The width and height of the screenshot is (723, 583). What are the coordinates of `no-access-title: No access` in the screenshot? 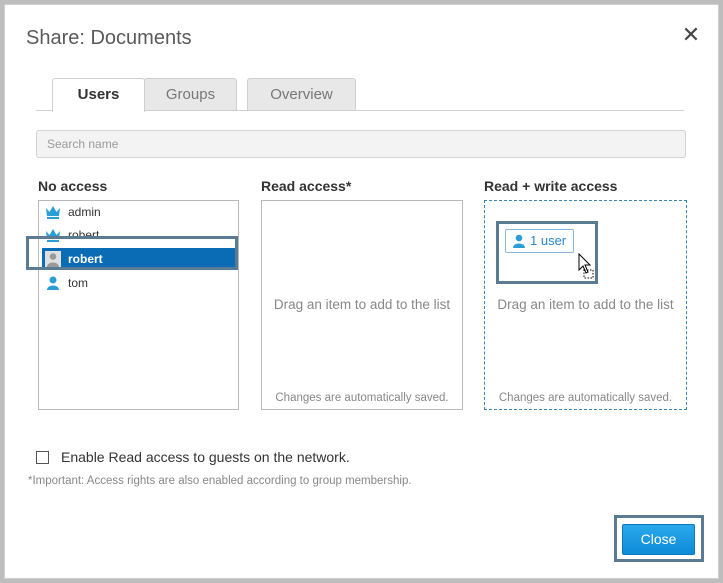 It's located at (73, 186).